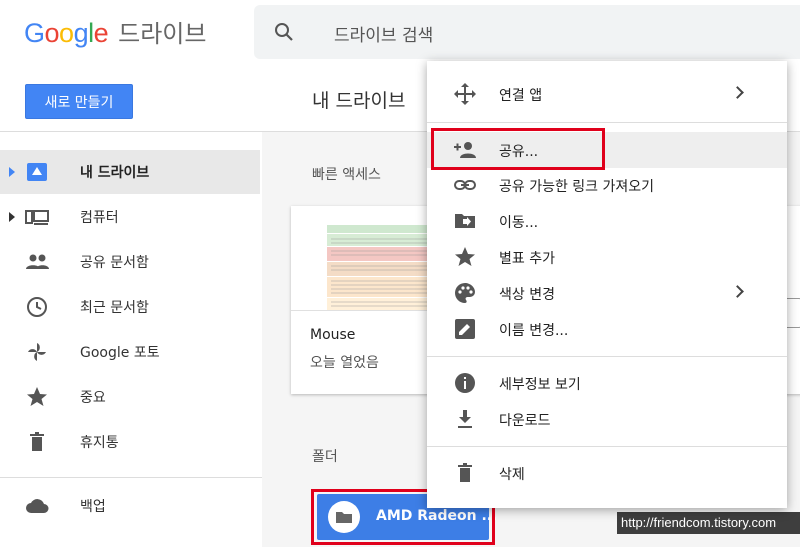 This screenshot has width=800, height=547. I want to click on menu-item-label: 색상 변경, so click(527, 295).